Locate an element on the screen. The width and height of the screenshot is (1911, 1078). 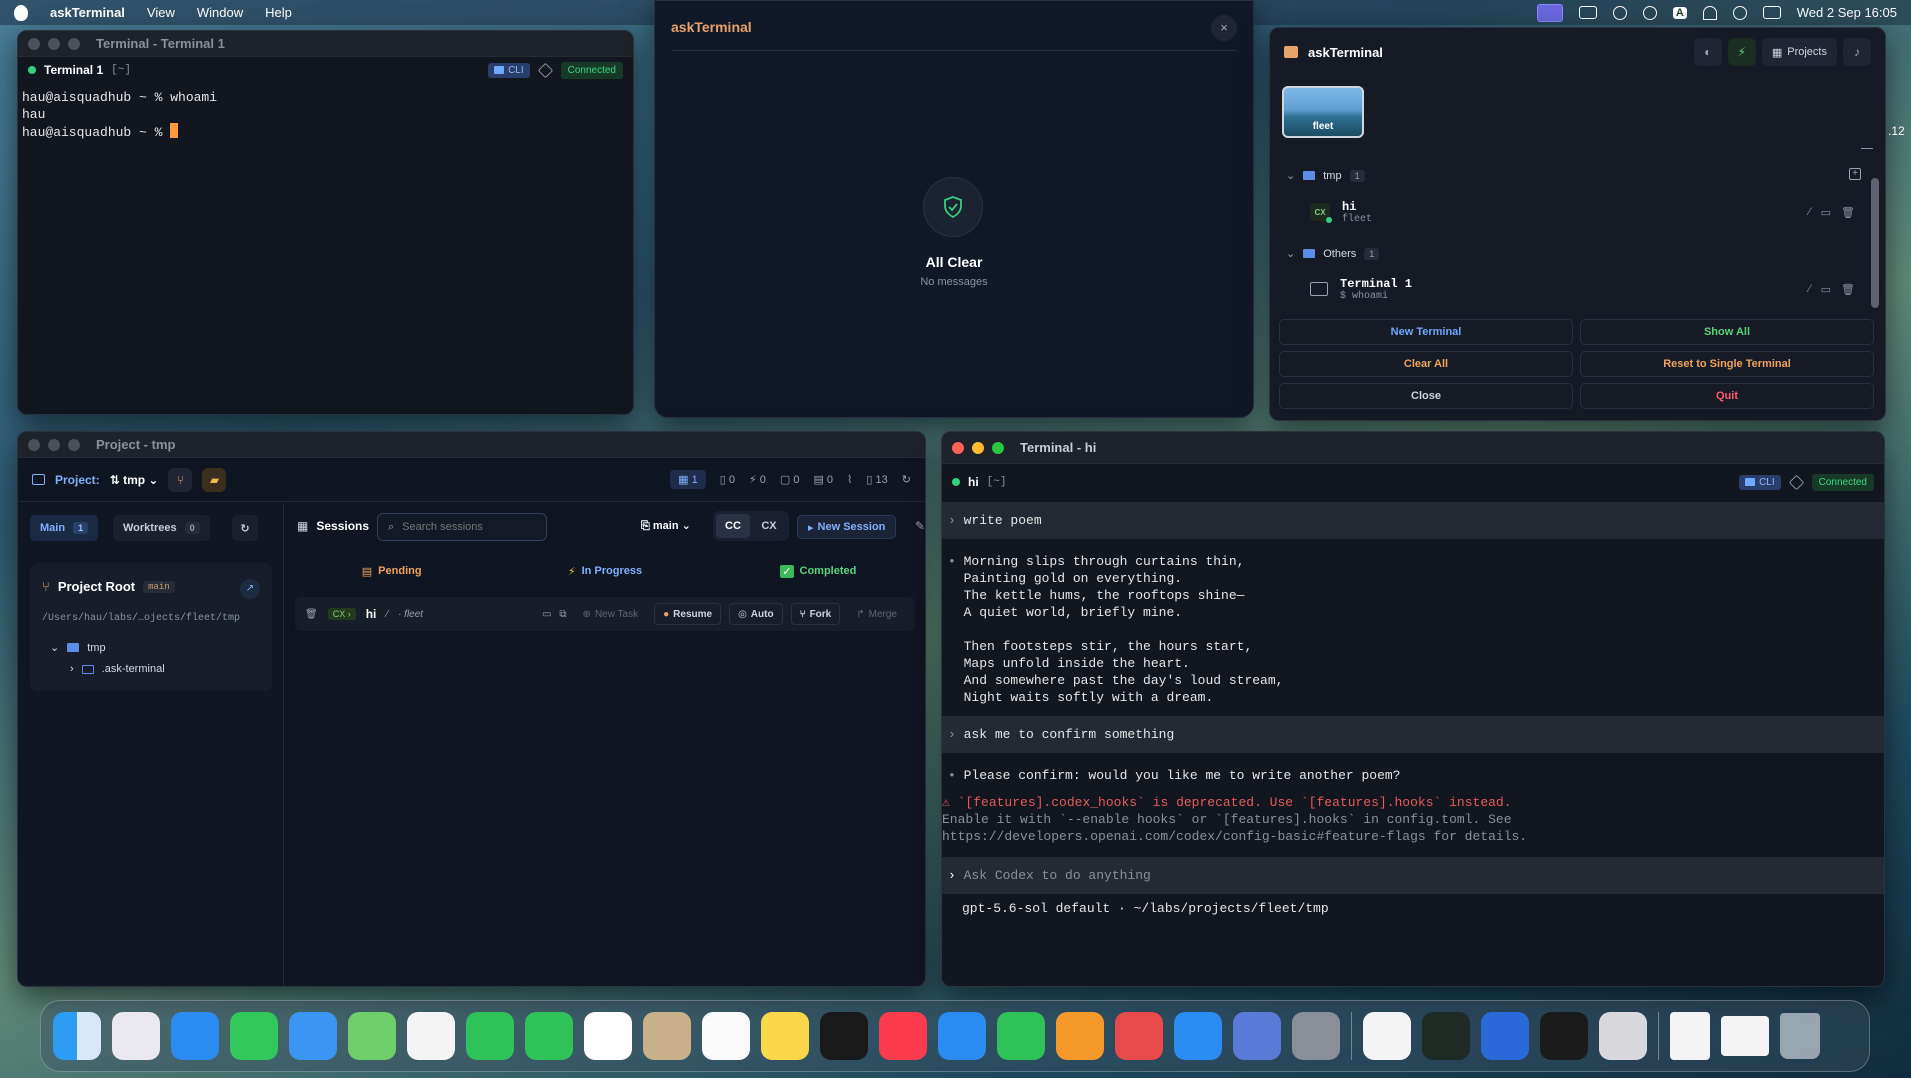
messages-icon is located at coordinates (254, 1036).